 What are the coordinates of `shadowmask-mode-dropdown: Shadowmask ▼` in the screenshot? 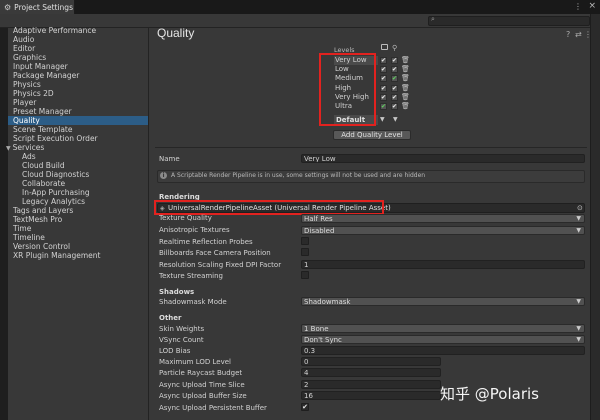 It's located at (443, 301).